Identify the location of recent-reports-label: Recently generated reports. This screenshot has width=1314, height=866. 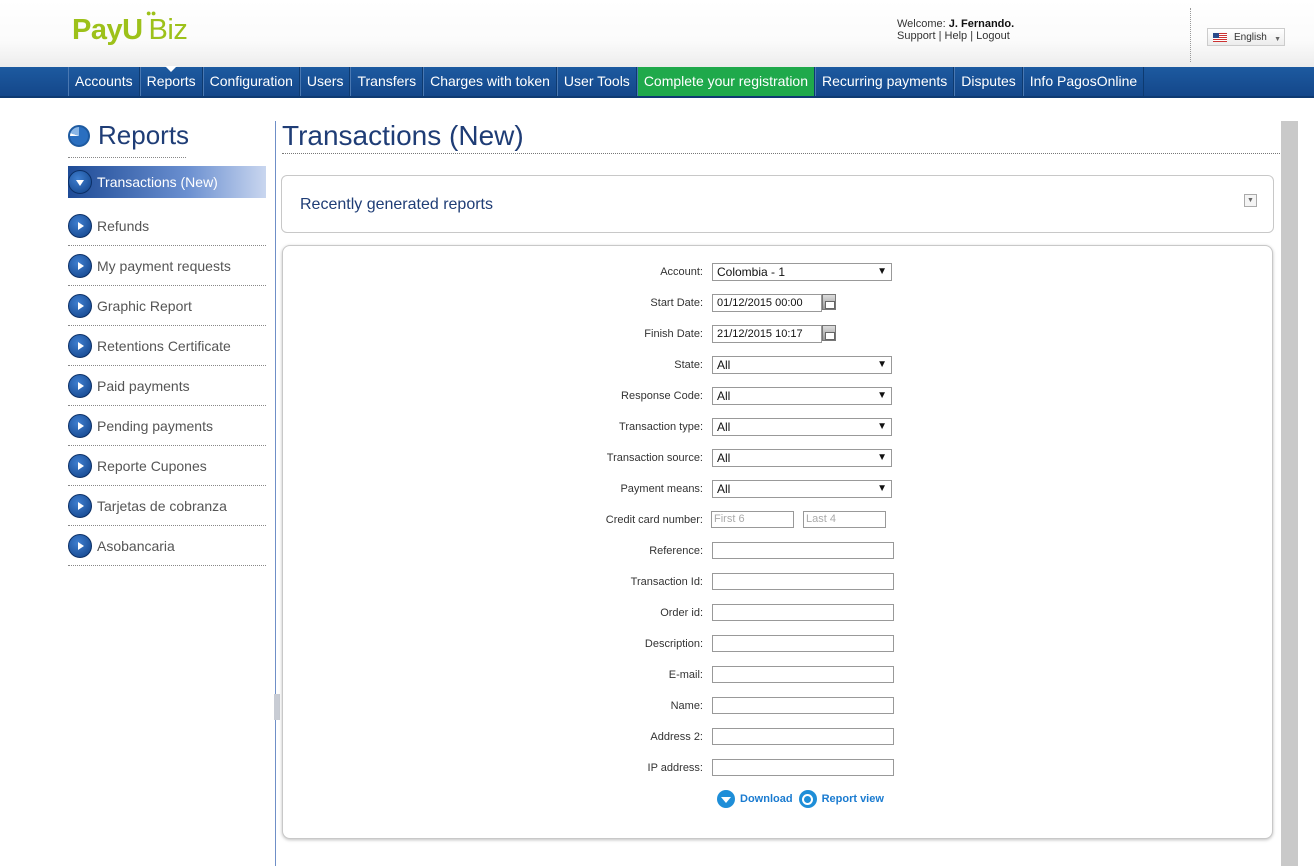
(396, 204).